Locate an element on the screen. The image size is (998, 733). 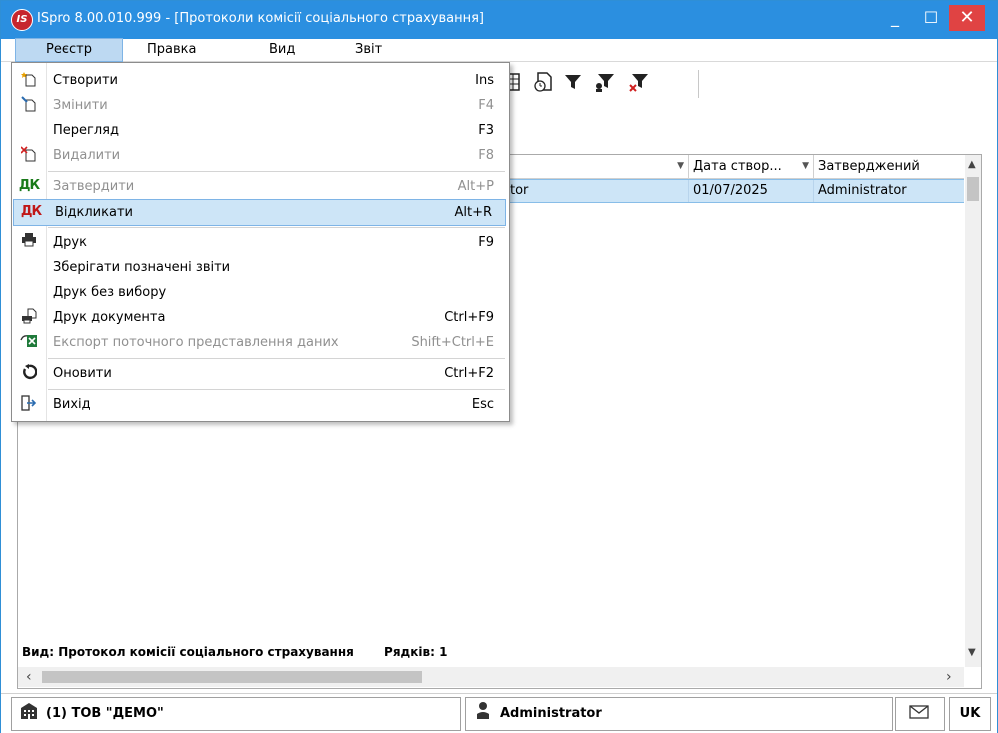
filter-clear-icon is located at coordinates (639, 82).